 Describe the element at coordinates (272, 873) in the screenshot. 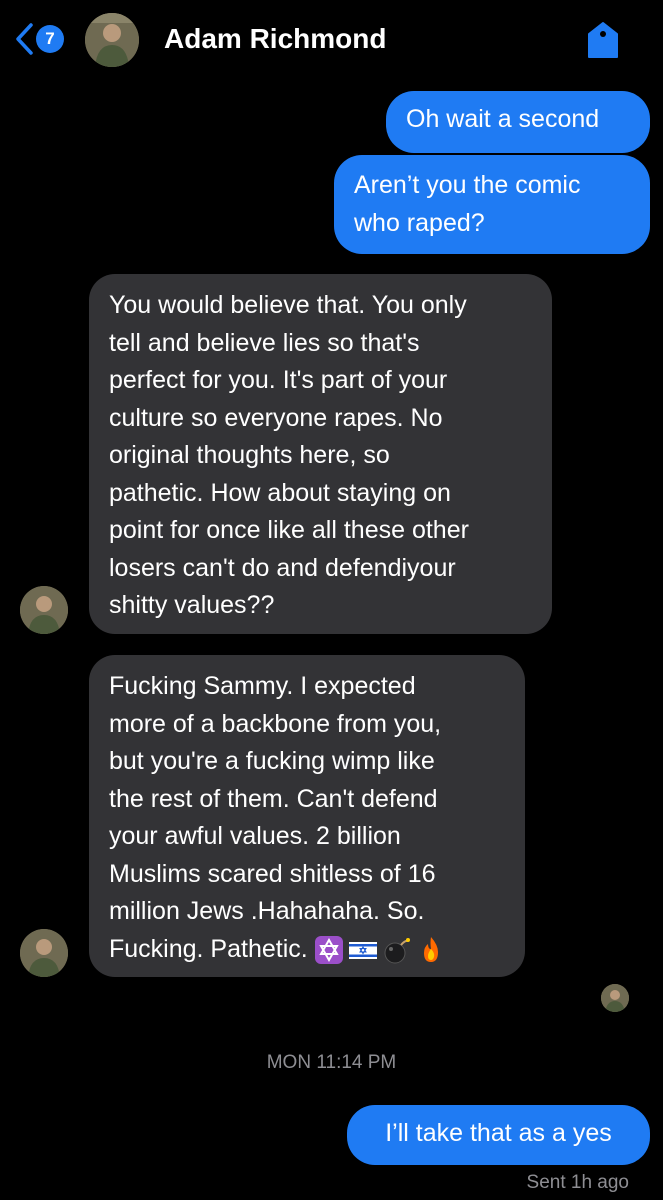

I see `message-text-line: Muslims scared shitless of 16` at that location.